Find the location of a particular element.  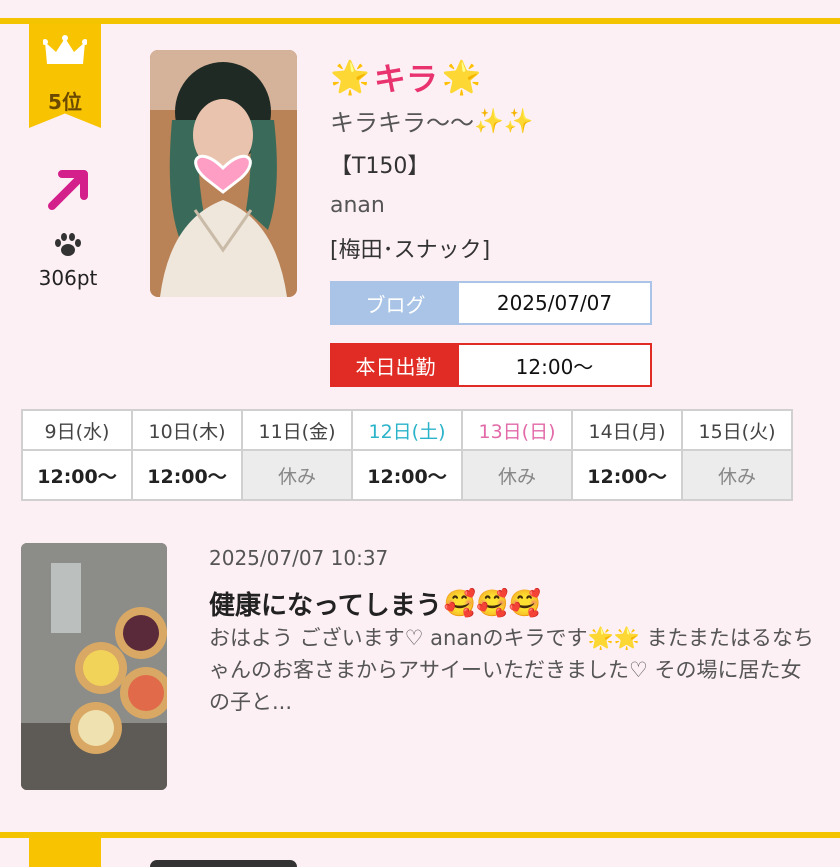

cast-height: 【T150】 is located at coordinates (380, 166).